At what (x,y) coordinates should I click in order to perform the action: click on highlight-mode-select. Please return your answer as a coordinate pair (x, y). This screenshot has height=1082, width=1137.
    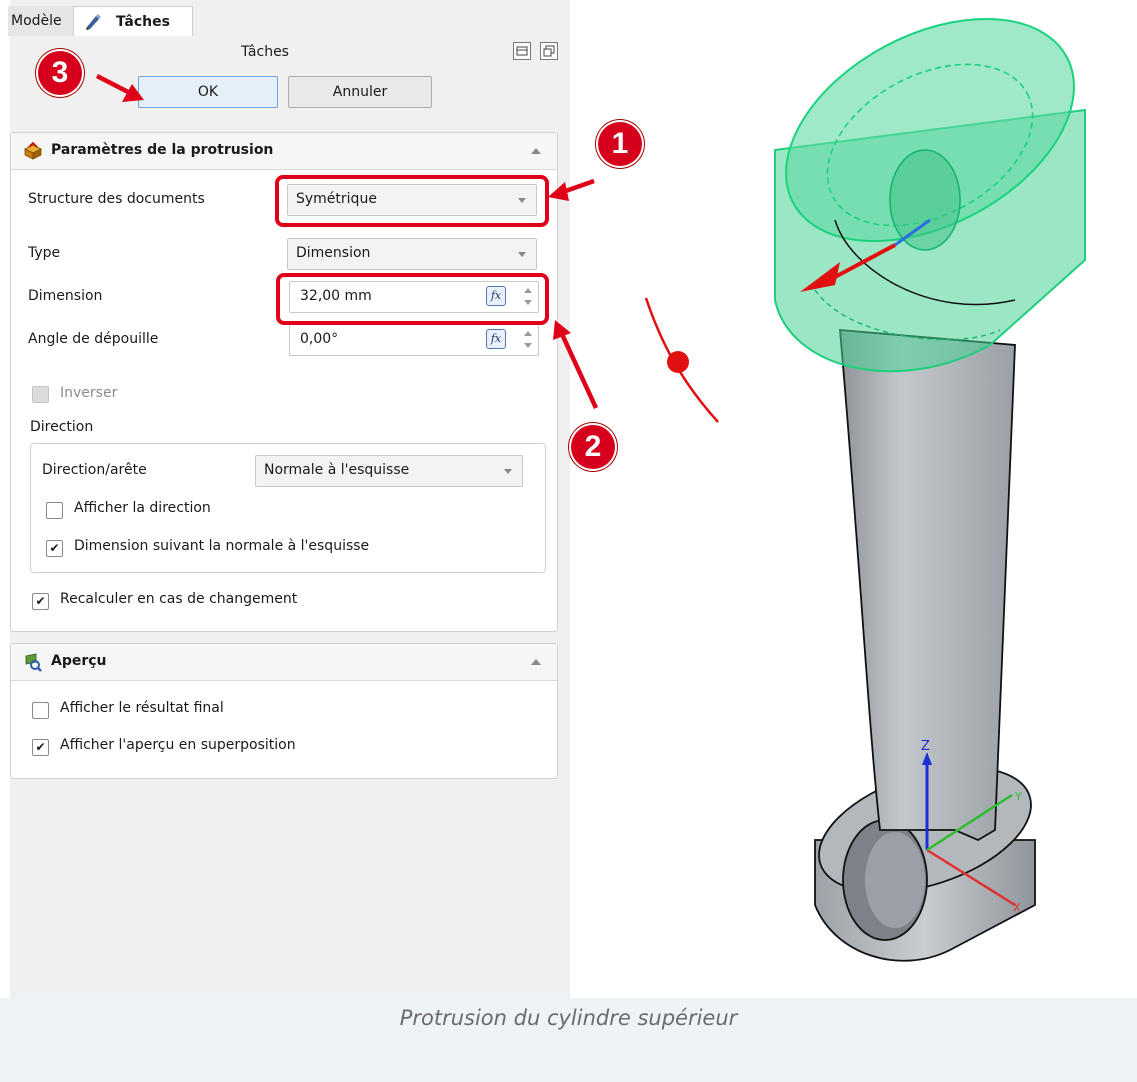
    Looking at the image, I should click on (412, 201).